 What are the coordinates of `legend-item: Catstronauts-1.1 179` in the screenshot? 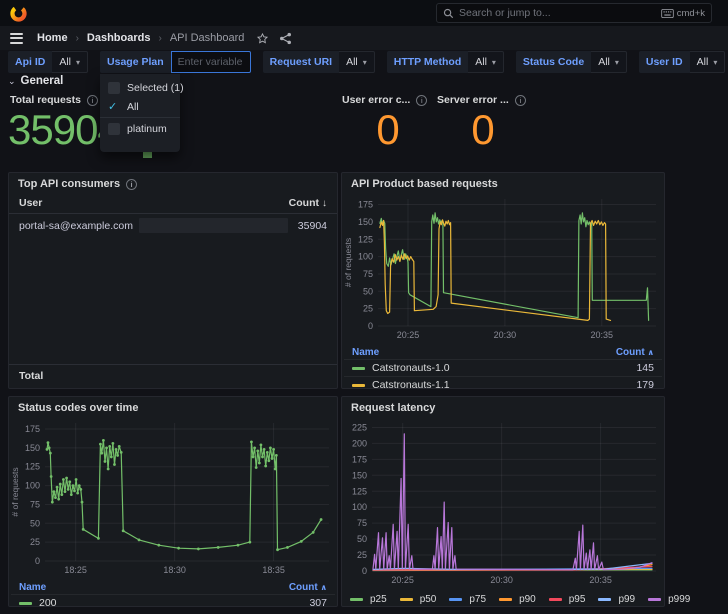 It's located at (503, 384).